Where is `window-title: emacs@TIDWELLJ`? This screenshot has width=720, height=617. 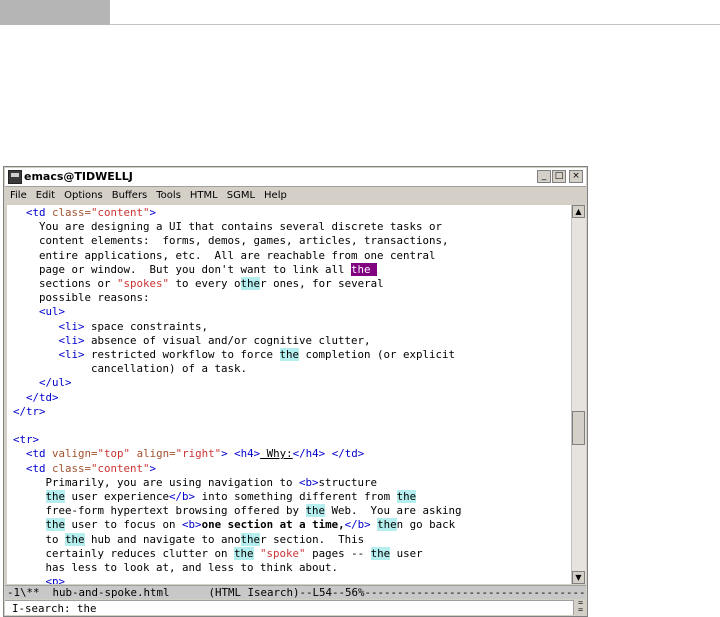
window-title: emacs@TIDWELLJ is located at coordinates (78, 176).